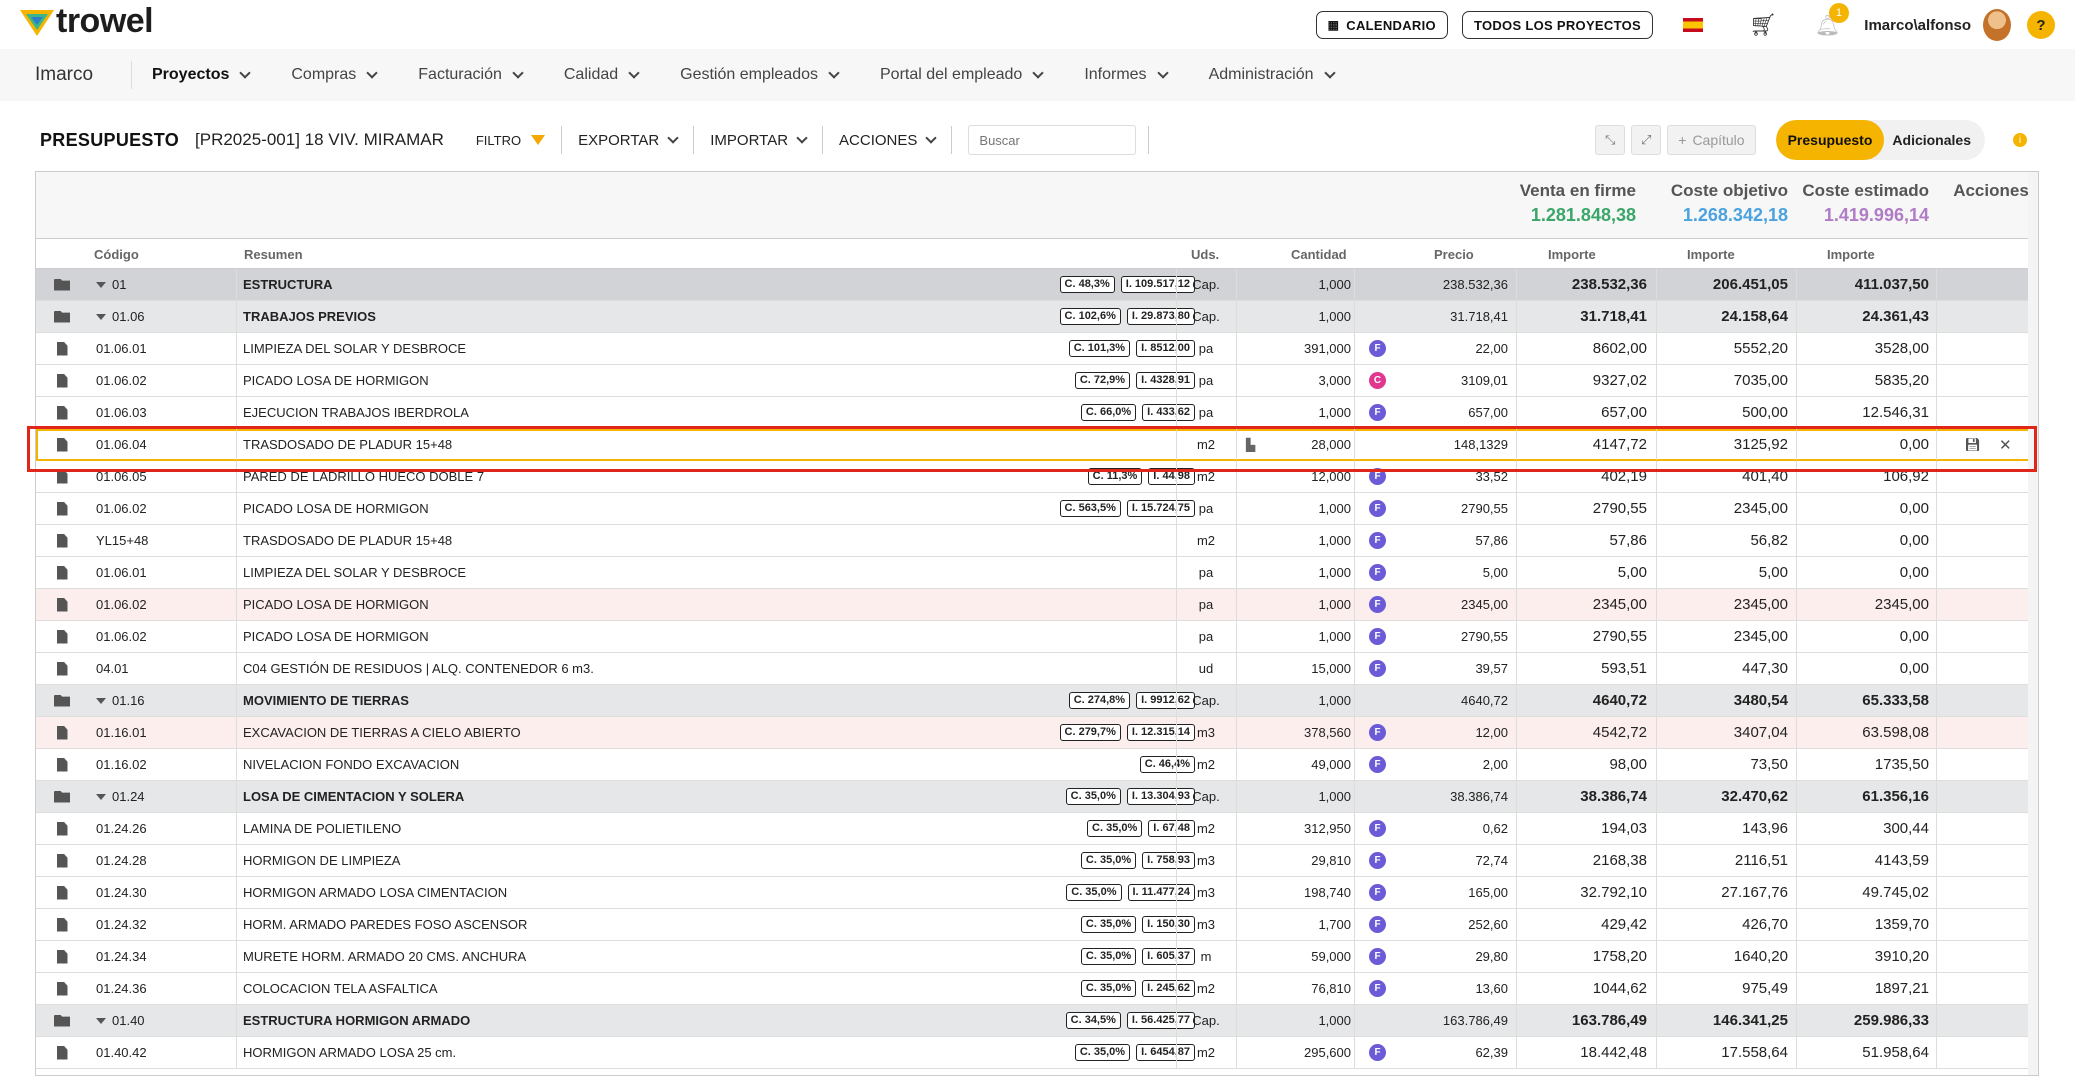  What do you see at coordinates (76, 75) in the screenshot?
I see `company-name: Imarco` at bounding box center [76, 75].